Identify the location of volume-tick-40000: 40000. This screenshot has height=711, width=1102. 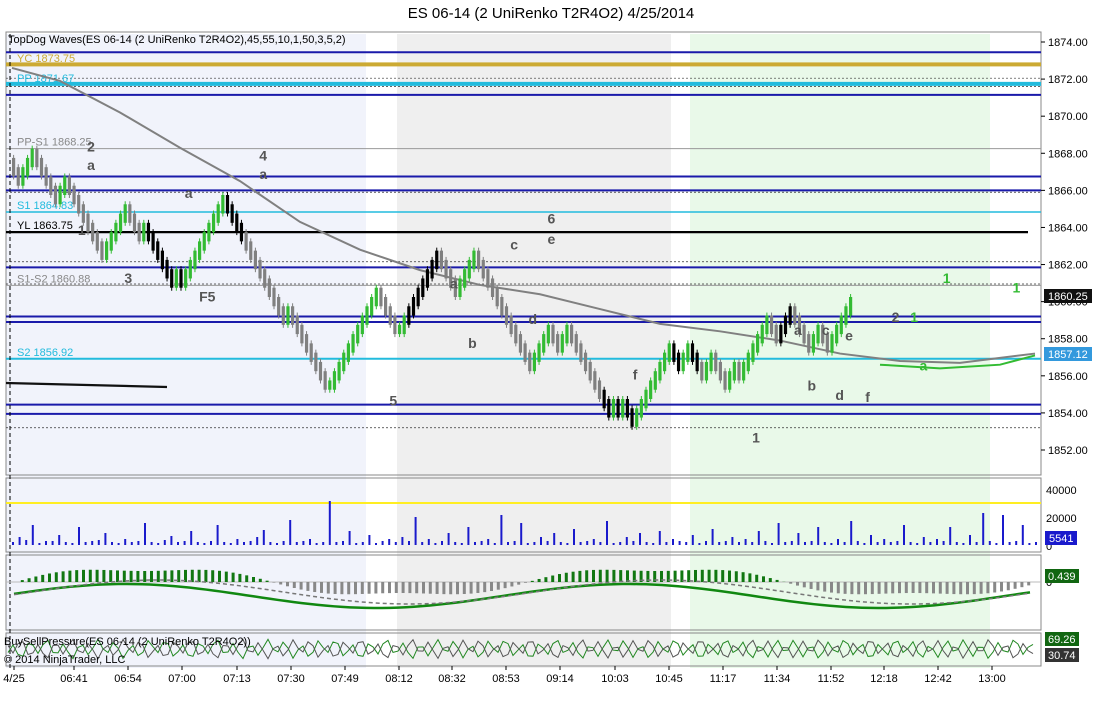
(1061, 491).